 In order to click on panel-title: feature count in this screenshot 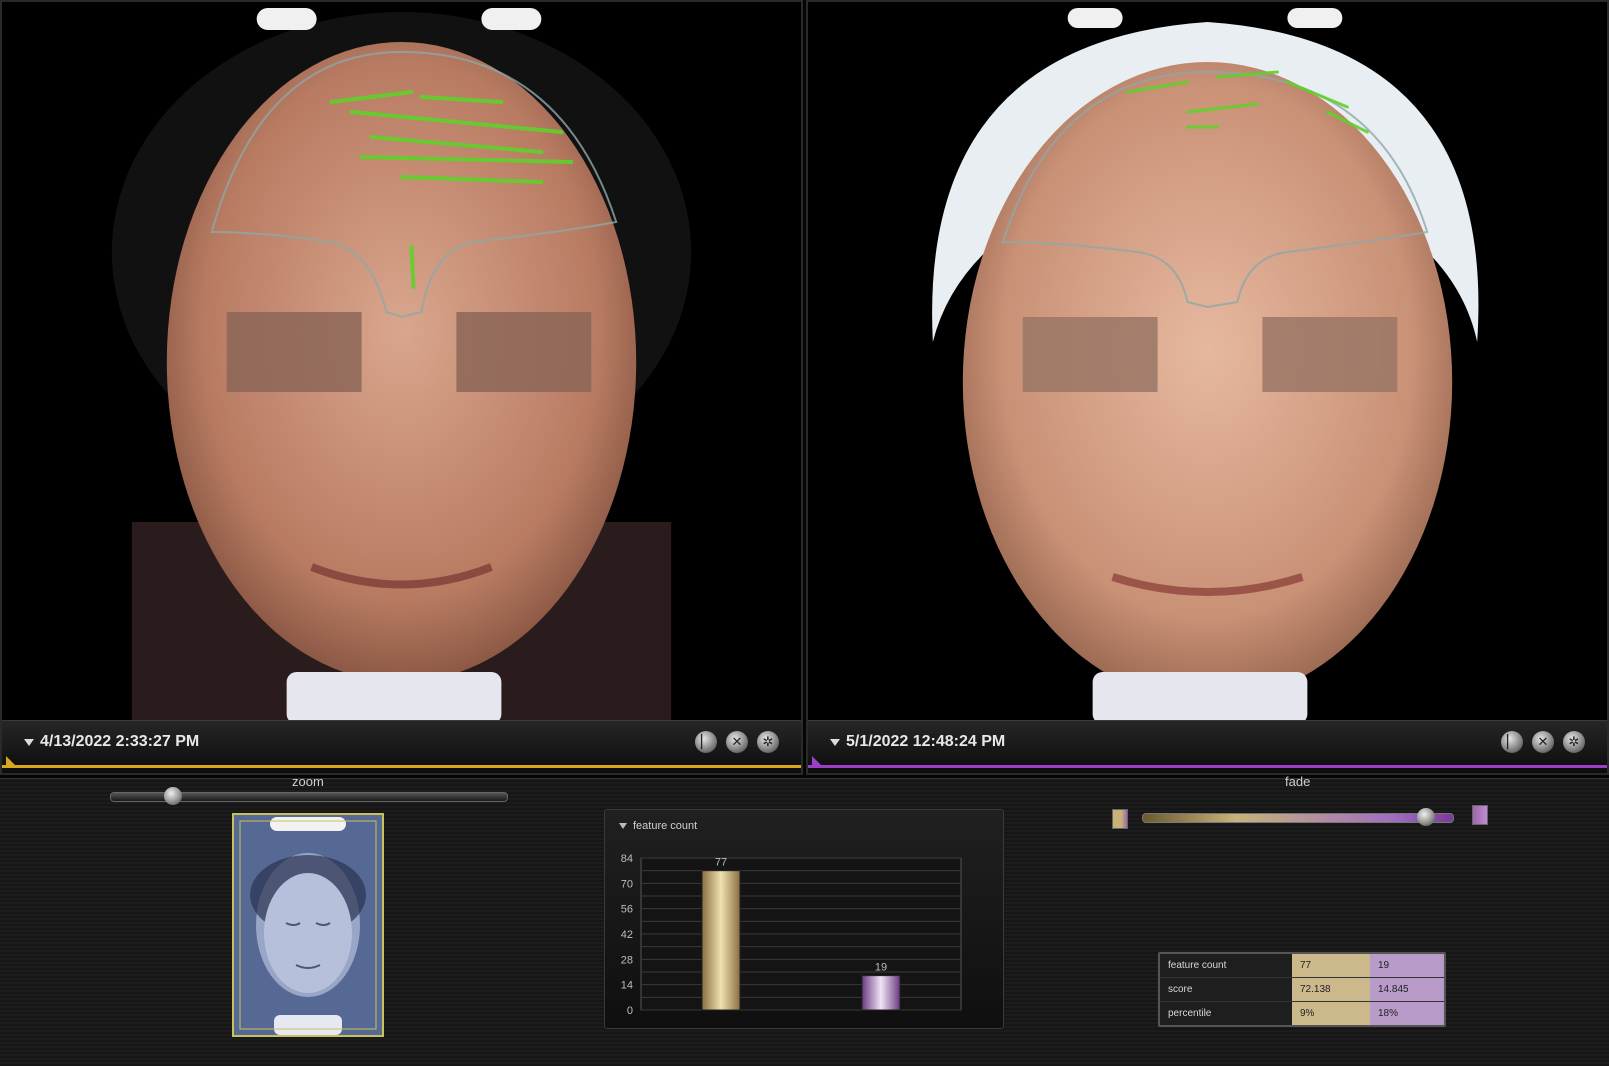, I will do `click(665, 826)`.